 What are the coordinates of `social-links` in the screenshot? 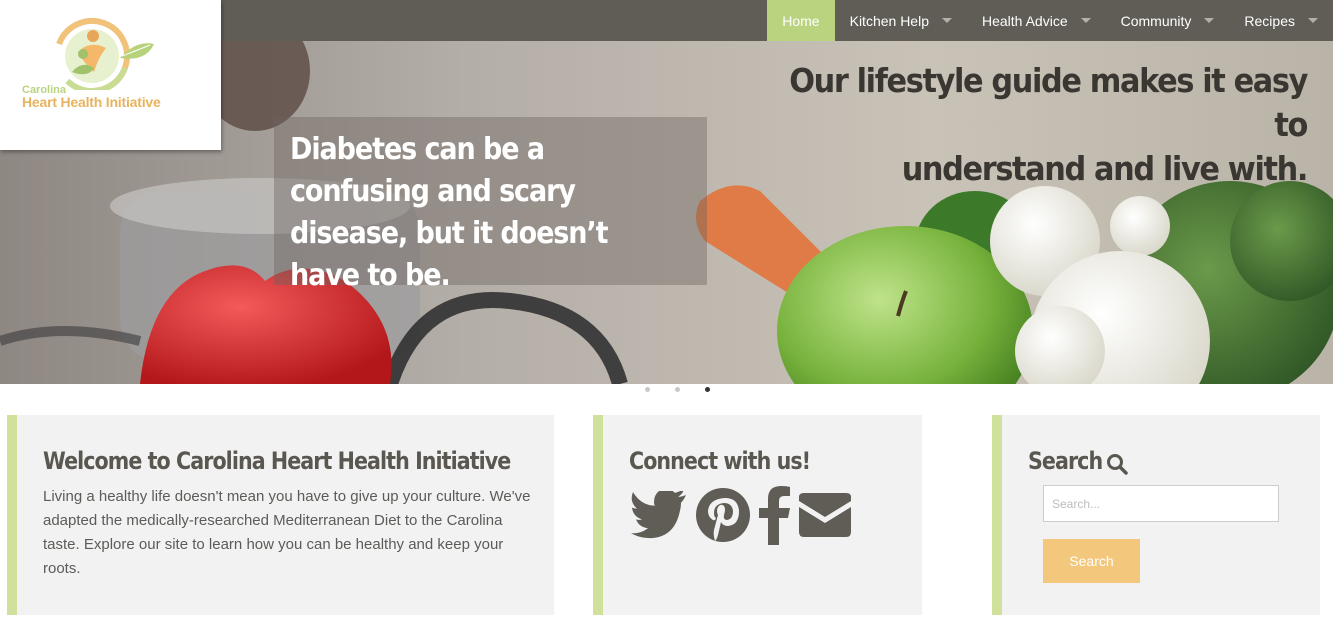 It's located at (741, 515).